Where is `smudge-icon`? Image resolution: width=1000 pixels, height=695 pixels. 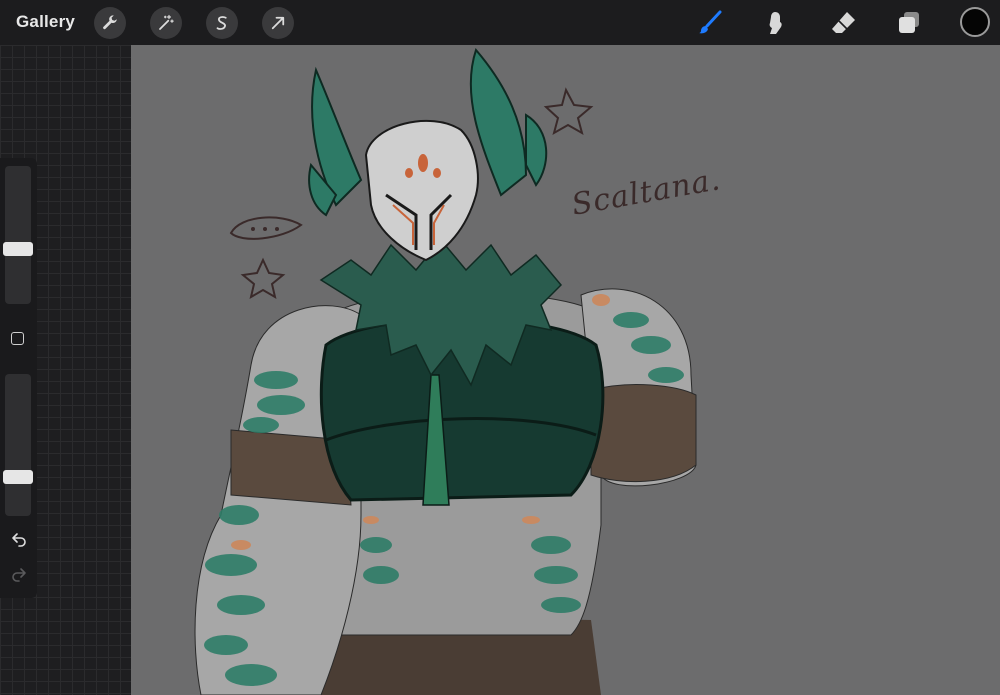
smudge-icon is located at coordinates (775, 23).